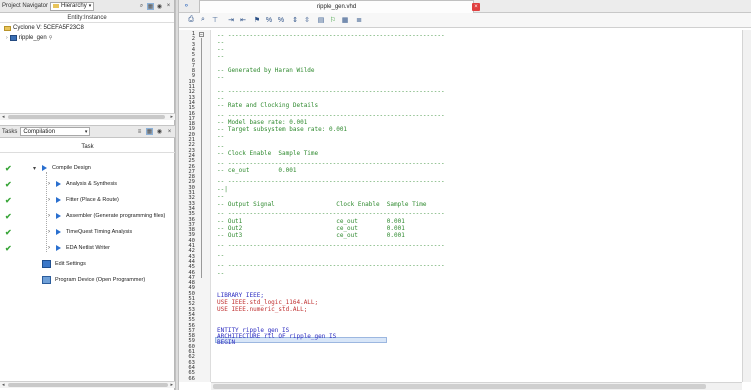 This screenshot has width=751, height=390. I want to click on line-number: 66, so click(191, 378).